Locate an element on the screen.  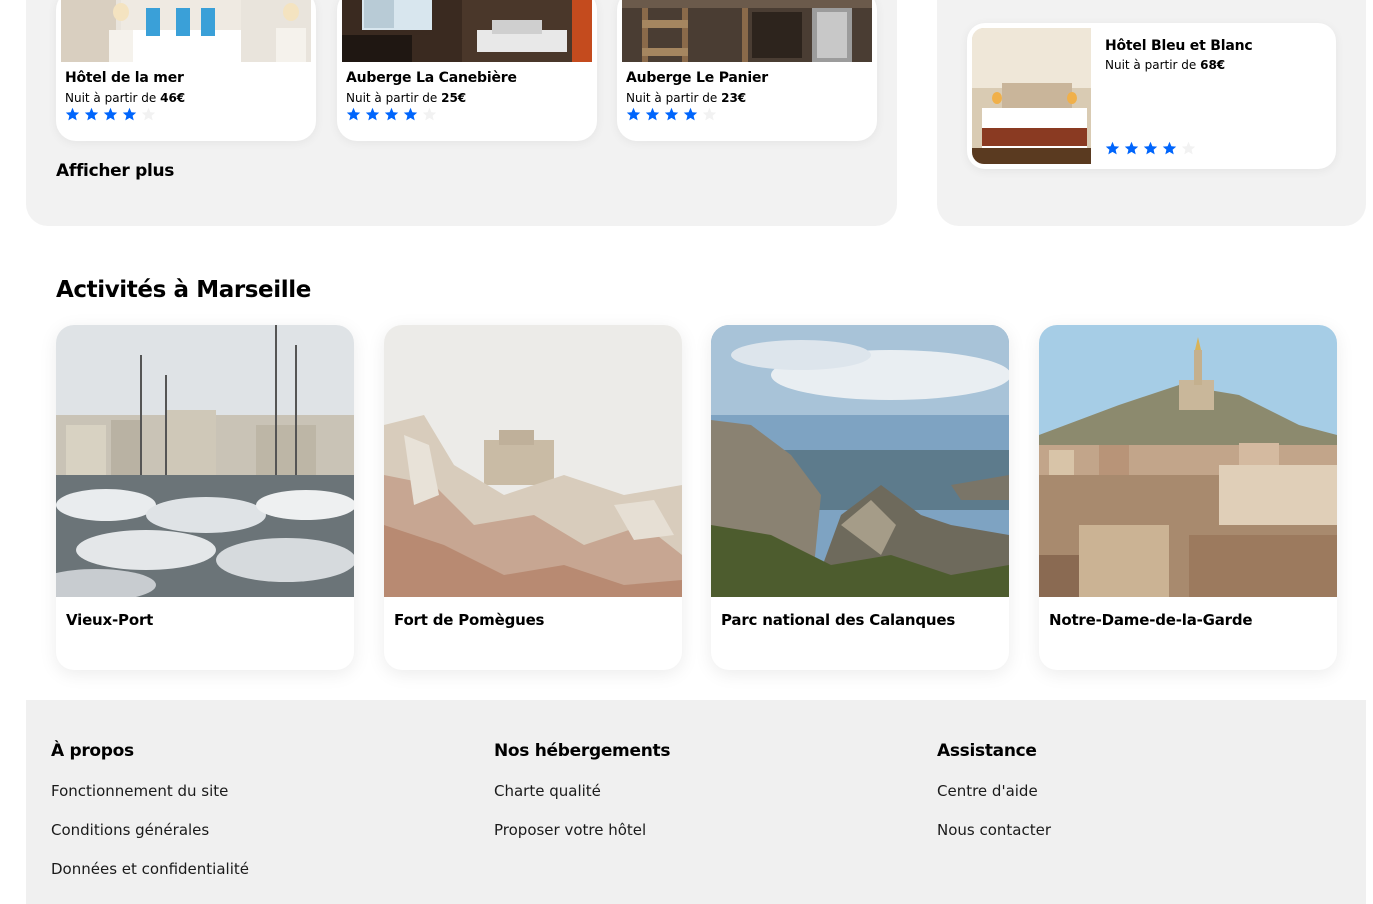
hotel-card: Auberge Le Panier Nuit à partir de 23€ is located at coordinates (747, 70).